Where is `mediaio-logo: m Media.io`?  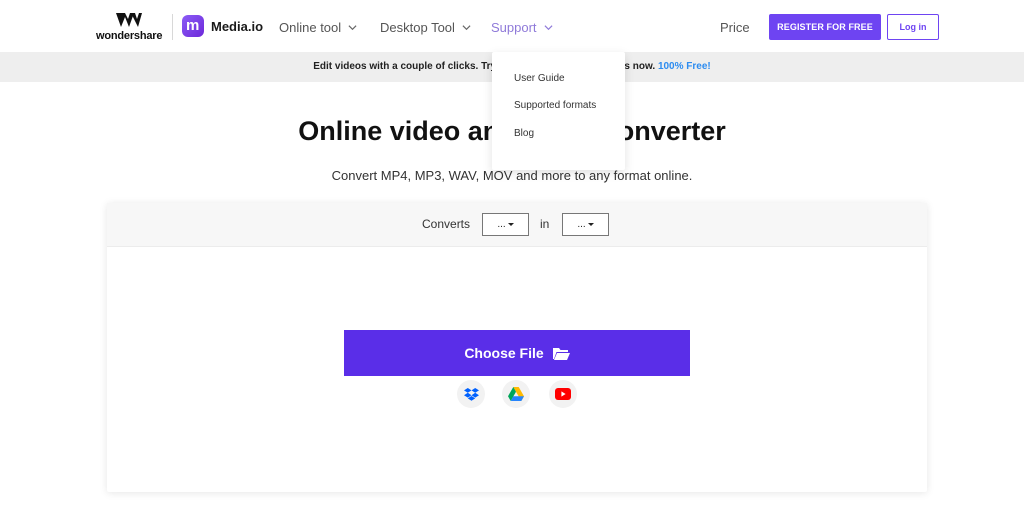
mediaio-logo: m Media.io is located at coordinates (227, 27).